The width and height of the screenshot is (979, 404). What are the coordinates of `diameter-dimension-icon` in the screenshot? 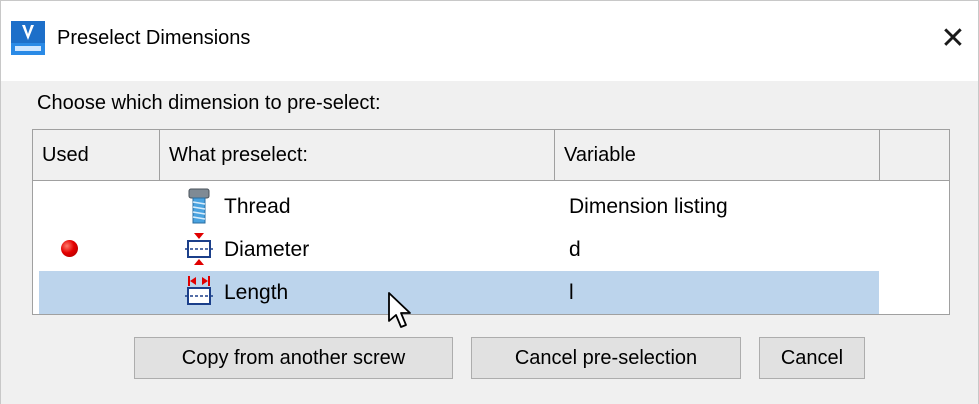 It's located at (199, 249).